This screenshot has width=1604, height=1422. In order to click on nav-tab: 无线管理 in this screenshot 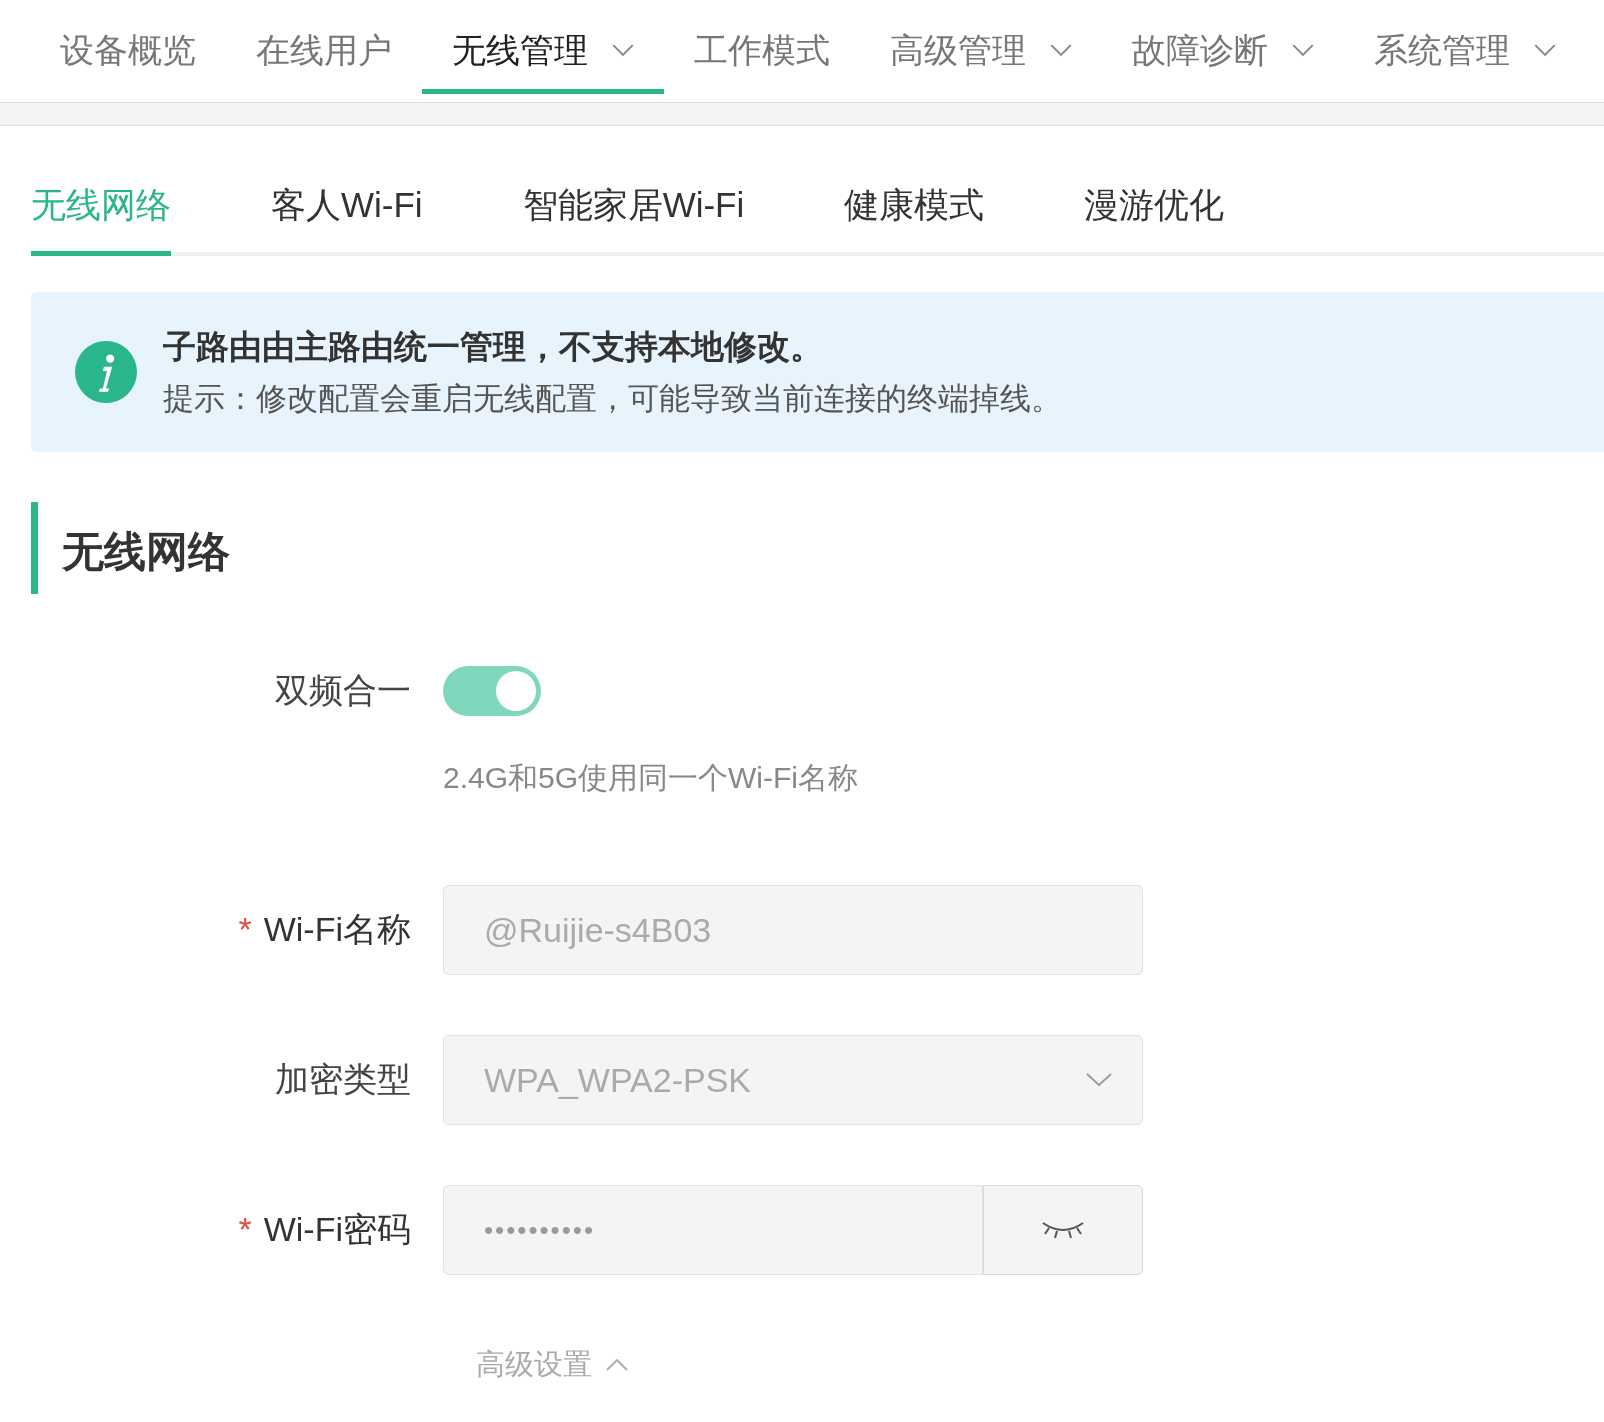, I will do `click(543, 47)`.